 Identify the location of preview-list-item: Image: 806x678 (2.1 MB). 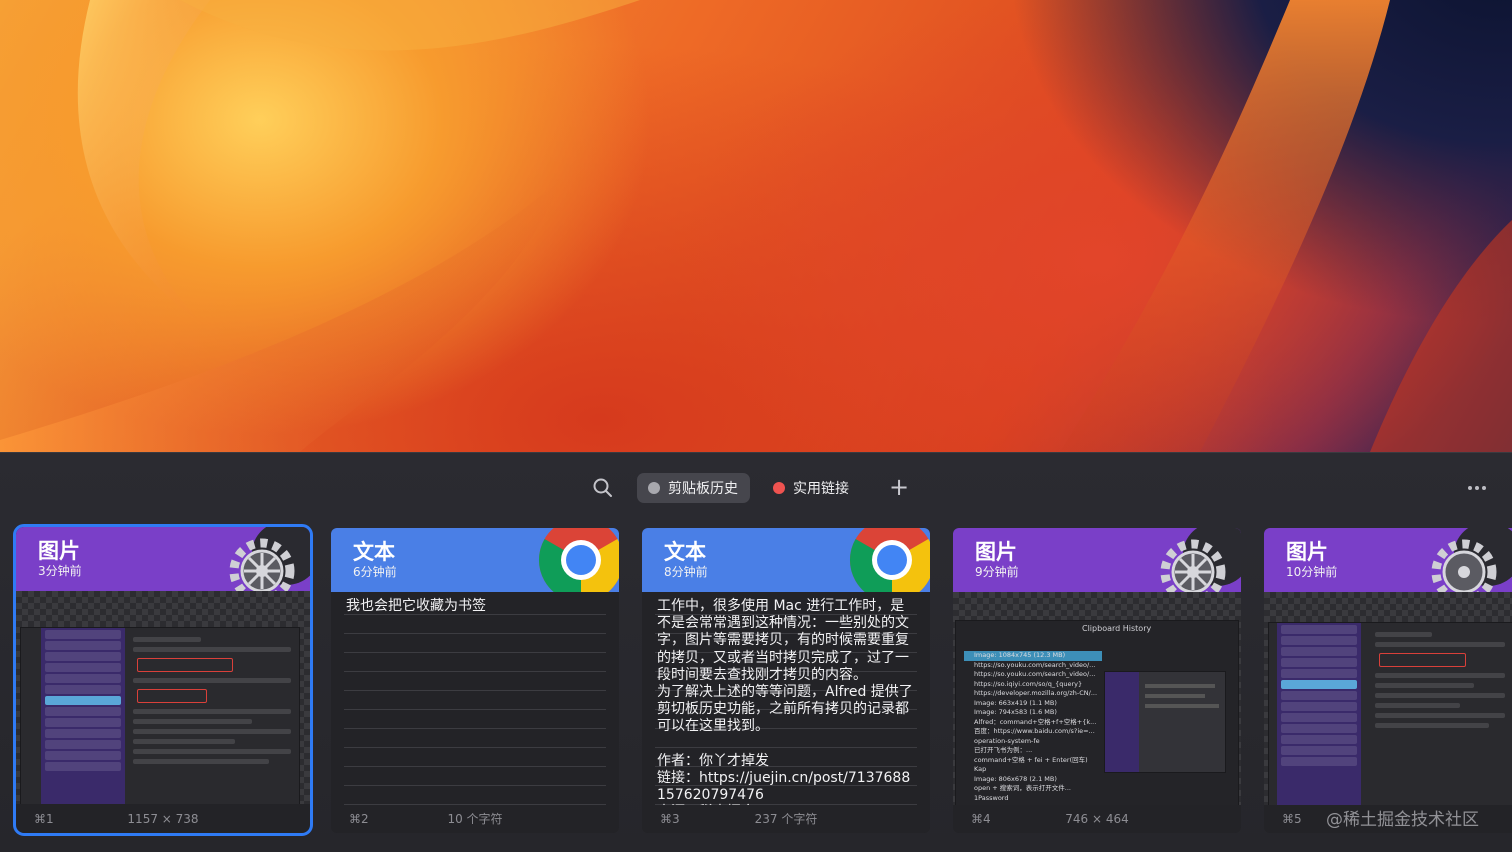
(1015, 778).